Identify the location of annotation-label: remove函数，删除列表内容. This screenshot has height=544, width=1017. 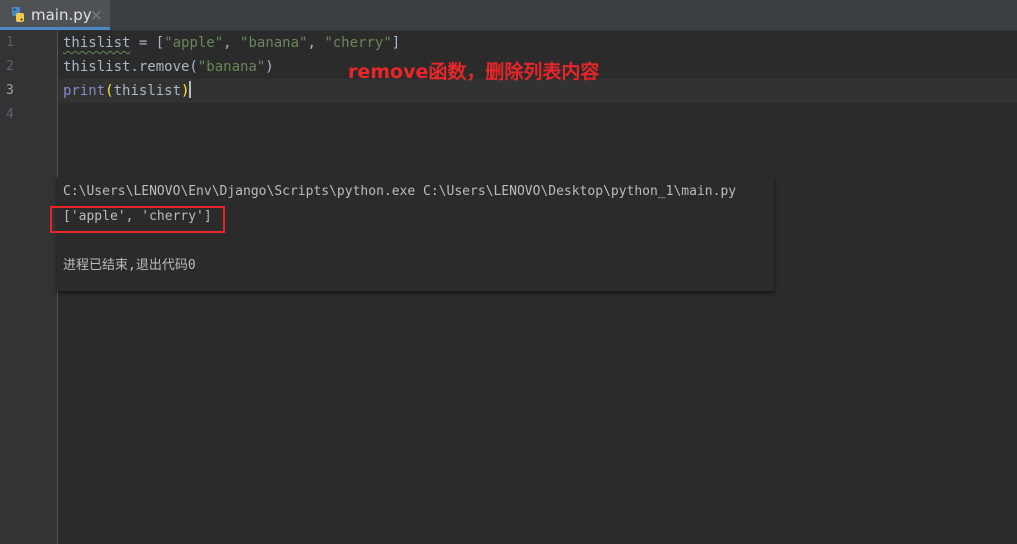
(474, 72).